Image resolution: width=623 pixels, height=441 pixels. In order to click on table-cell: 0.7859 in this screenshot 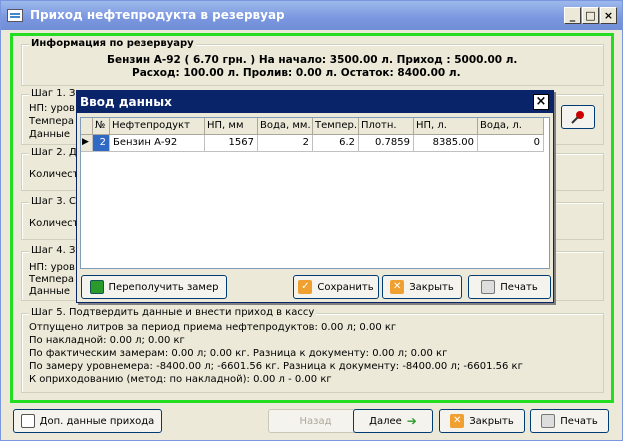, I will do `click(386, 143)`.